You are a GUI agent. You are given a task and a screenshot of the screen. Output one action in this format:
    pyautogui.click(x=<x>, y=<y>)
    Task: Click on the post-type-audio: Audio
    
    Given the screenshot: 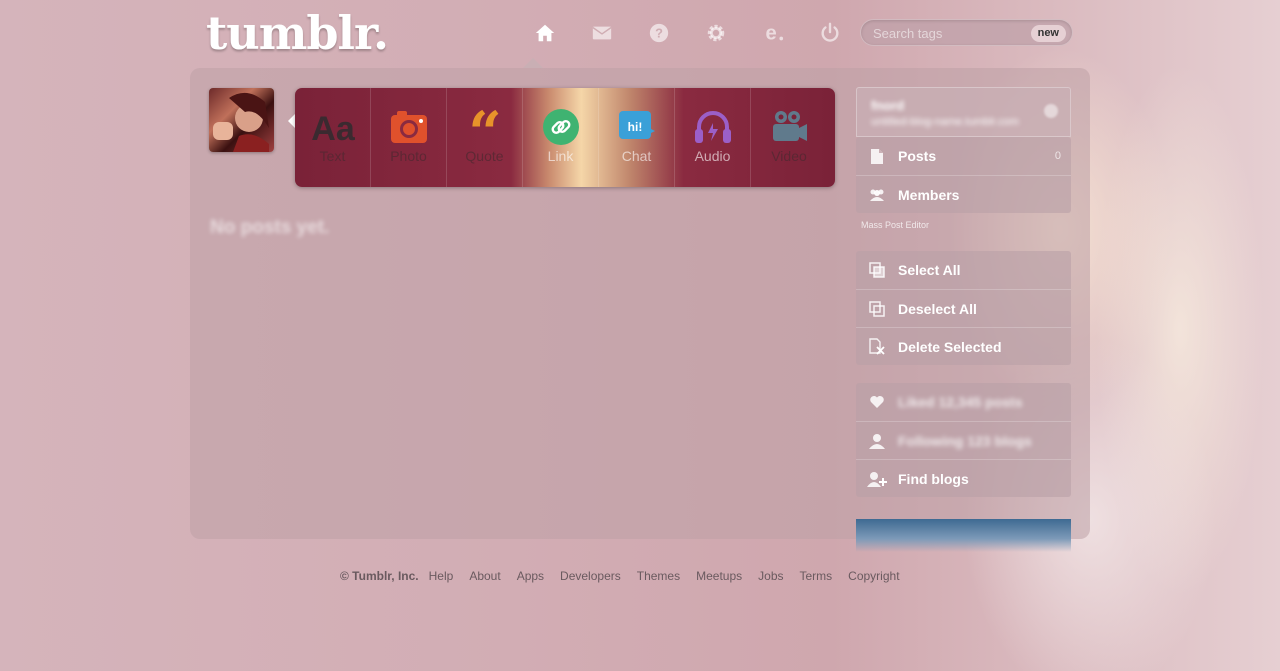 What is the action you would take?
    pyautogui.click(x=713, y=137)
    